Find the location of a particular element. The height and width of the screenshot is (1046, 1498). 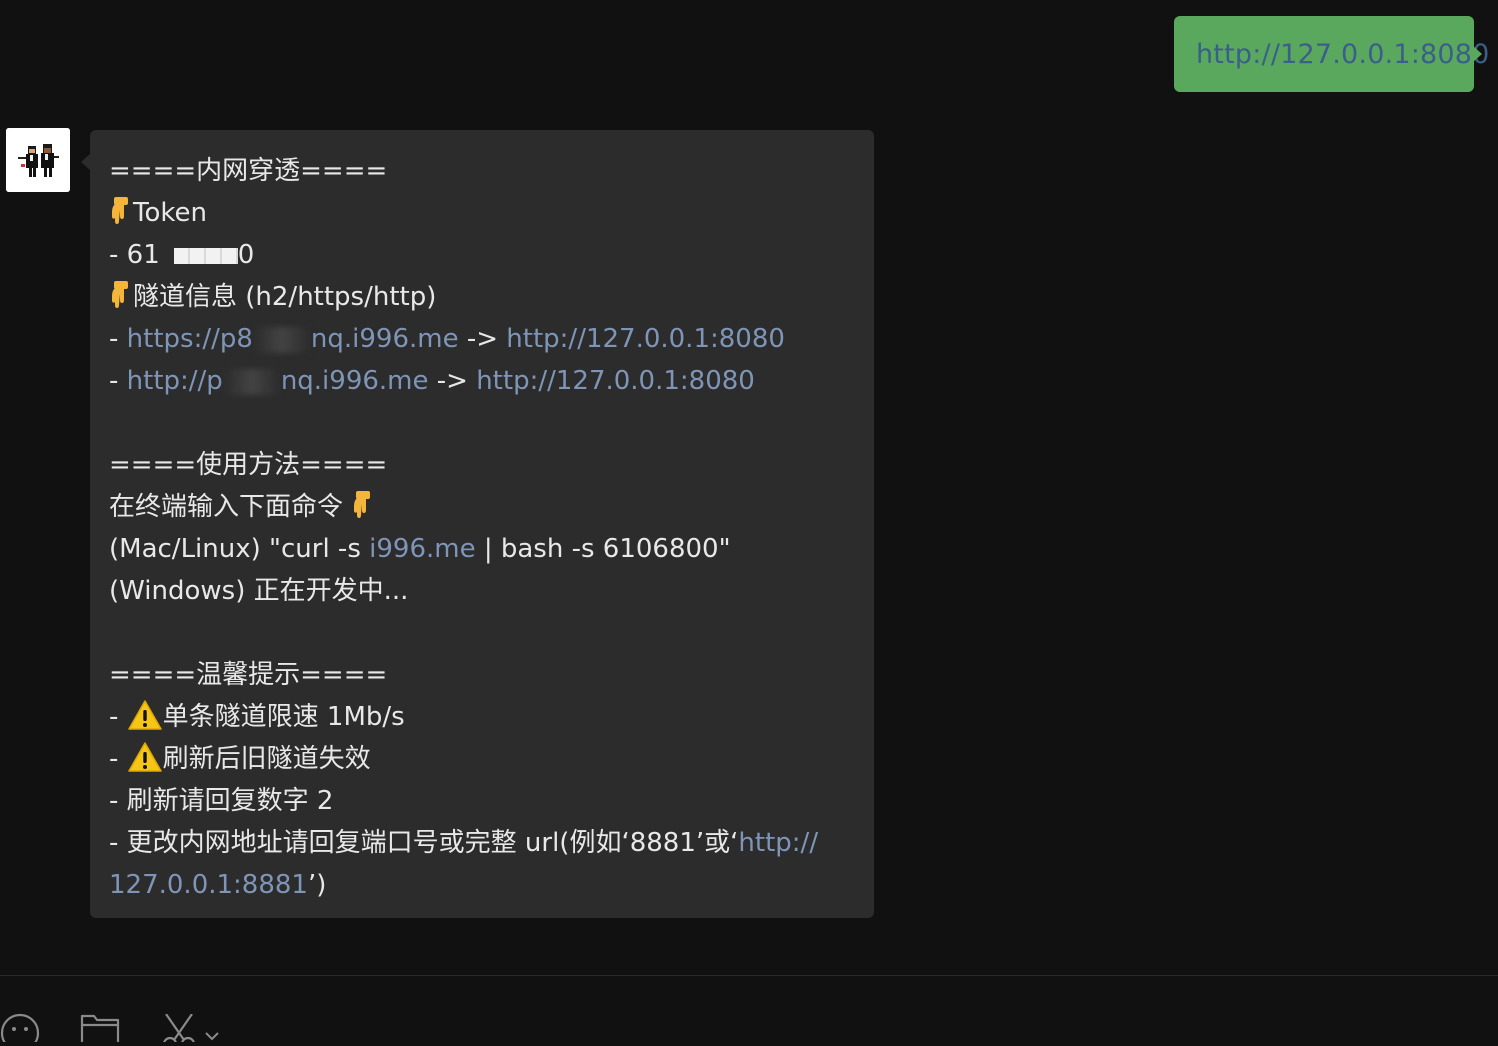

token-suffix: 0 is located at coordinates (246, 255).